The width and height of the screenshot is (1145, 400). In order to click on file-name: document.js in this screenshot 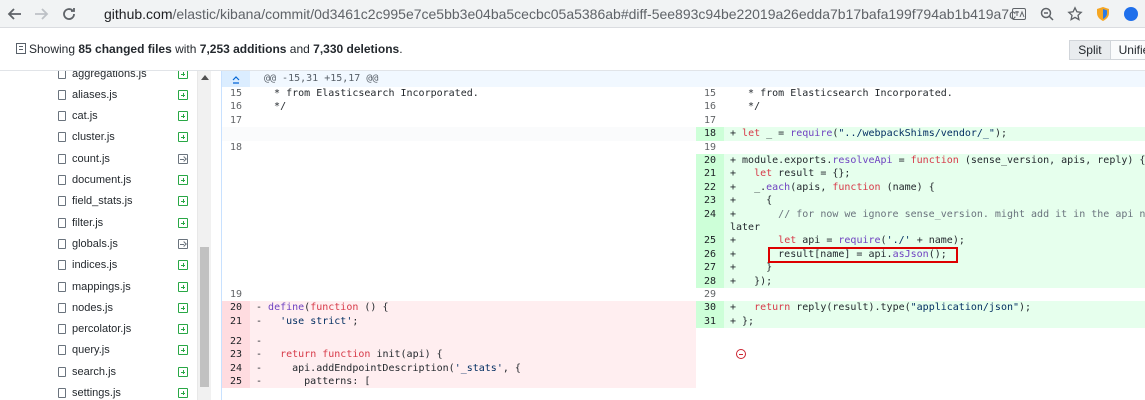, I will do `click(102, 180)`.